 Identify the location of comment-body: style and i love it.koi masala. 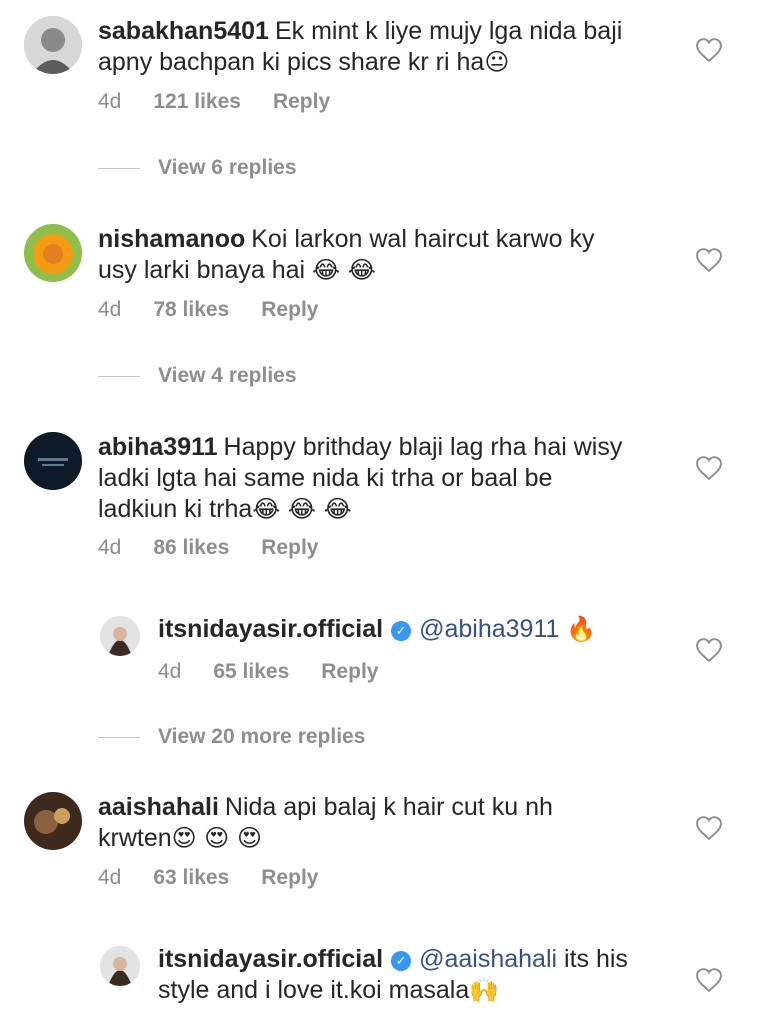
(314, 990).